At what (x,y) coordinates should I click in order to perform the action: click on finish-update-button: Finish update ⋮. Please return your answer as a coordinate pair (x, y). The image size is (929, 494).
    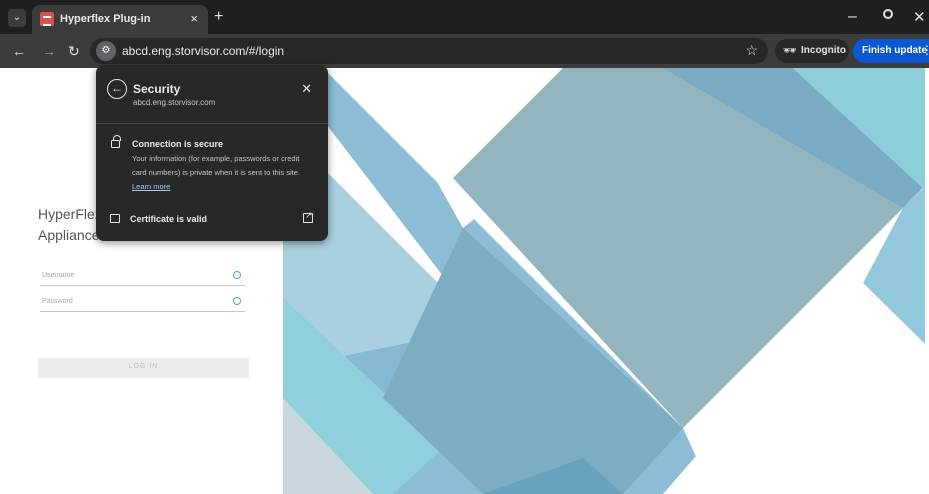
    Looking at the image, I should click on (891, 51).